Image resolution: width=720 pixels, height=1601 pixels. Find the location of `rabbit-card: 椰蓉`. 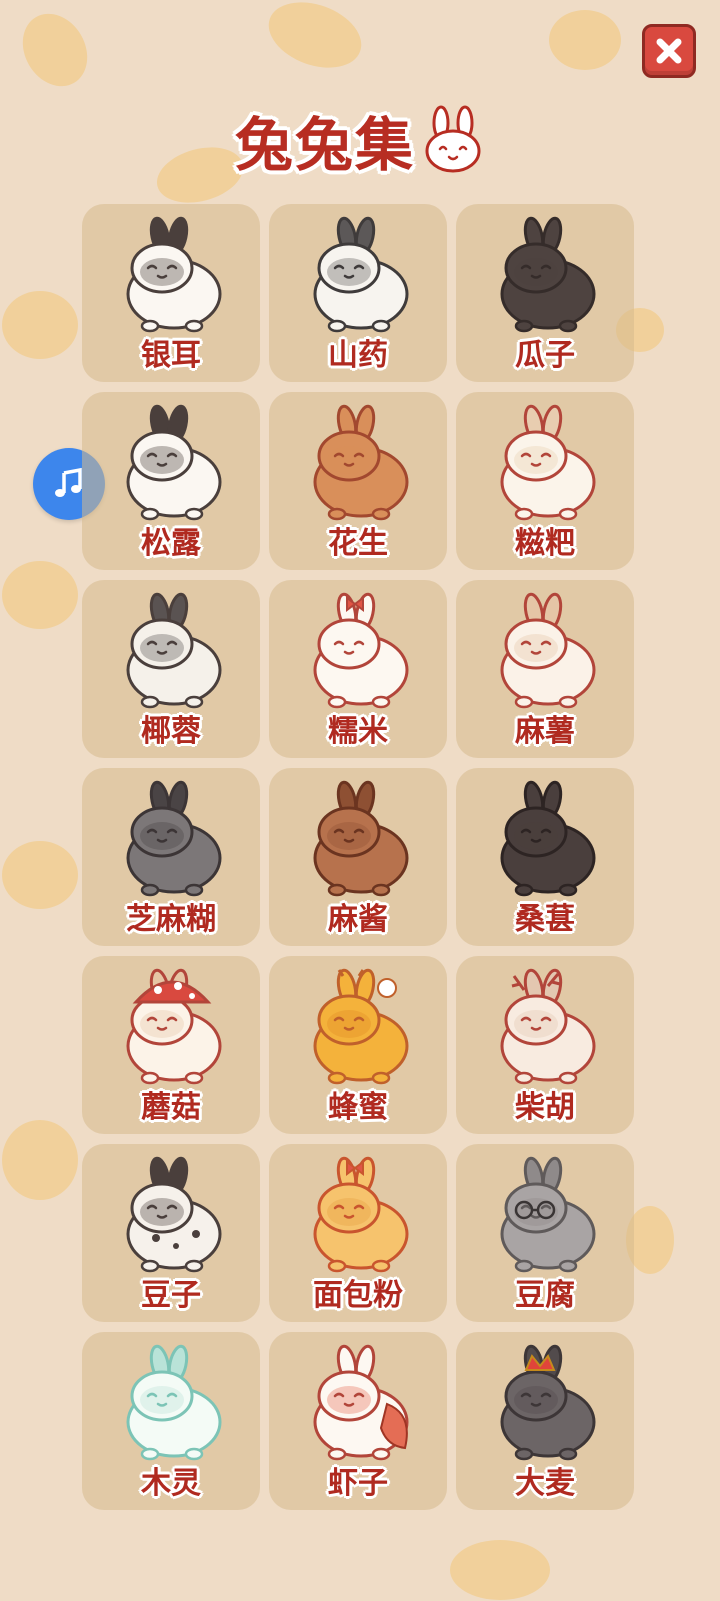

rabbit-card: 椰蓉 is located at coordinates (171, 669).